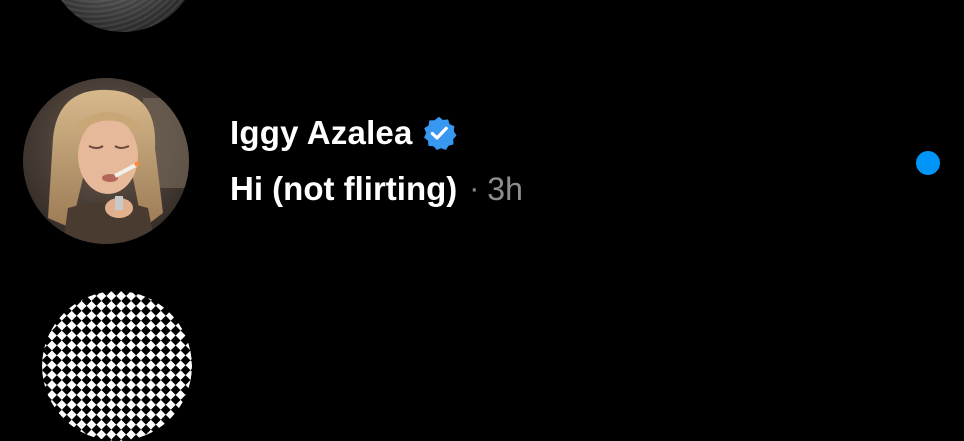  What do you see at coordinates (123, 16) in the screenshot?
I see `previous-conversation-avatar` at bounding box center [123, 16].